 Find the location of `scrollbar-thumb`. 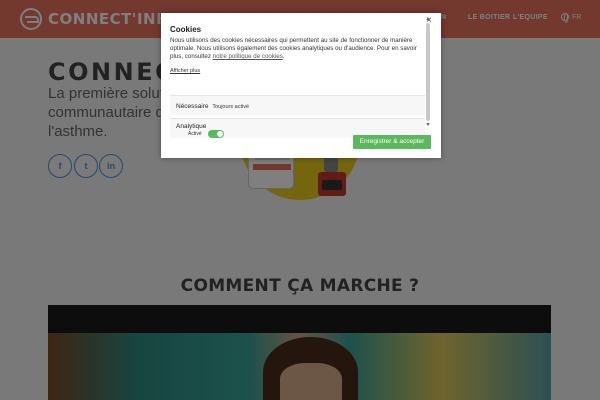

scrollbar-thumb is located at coordinates (428, 72).